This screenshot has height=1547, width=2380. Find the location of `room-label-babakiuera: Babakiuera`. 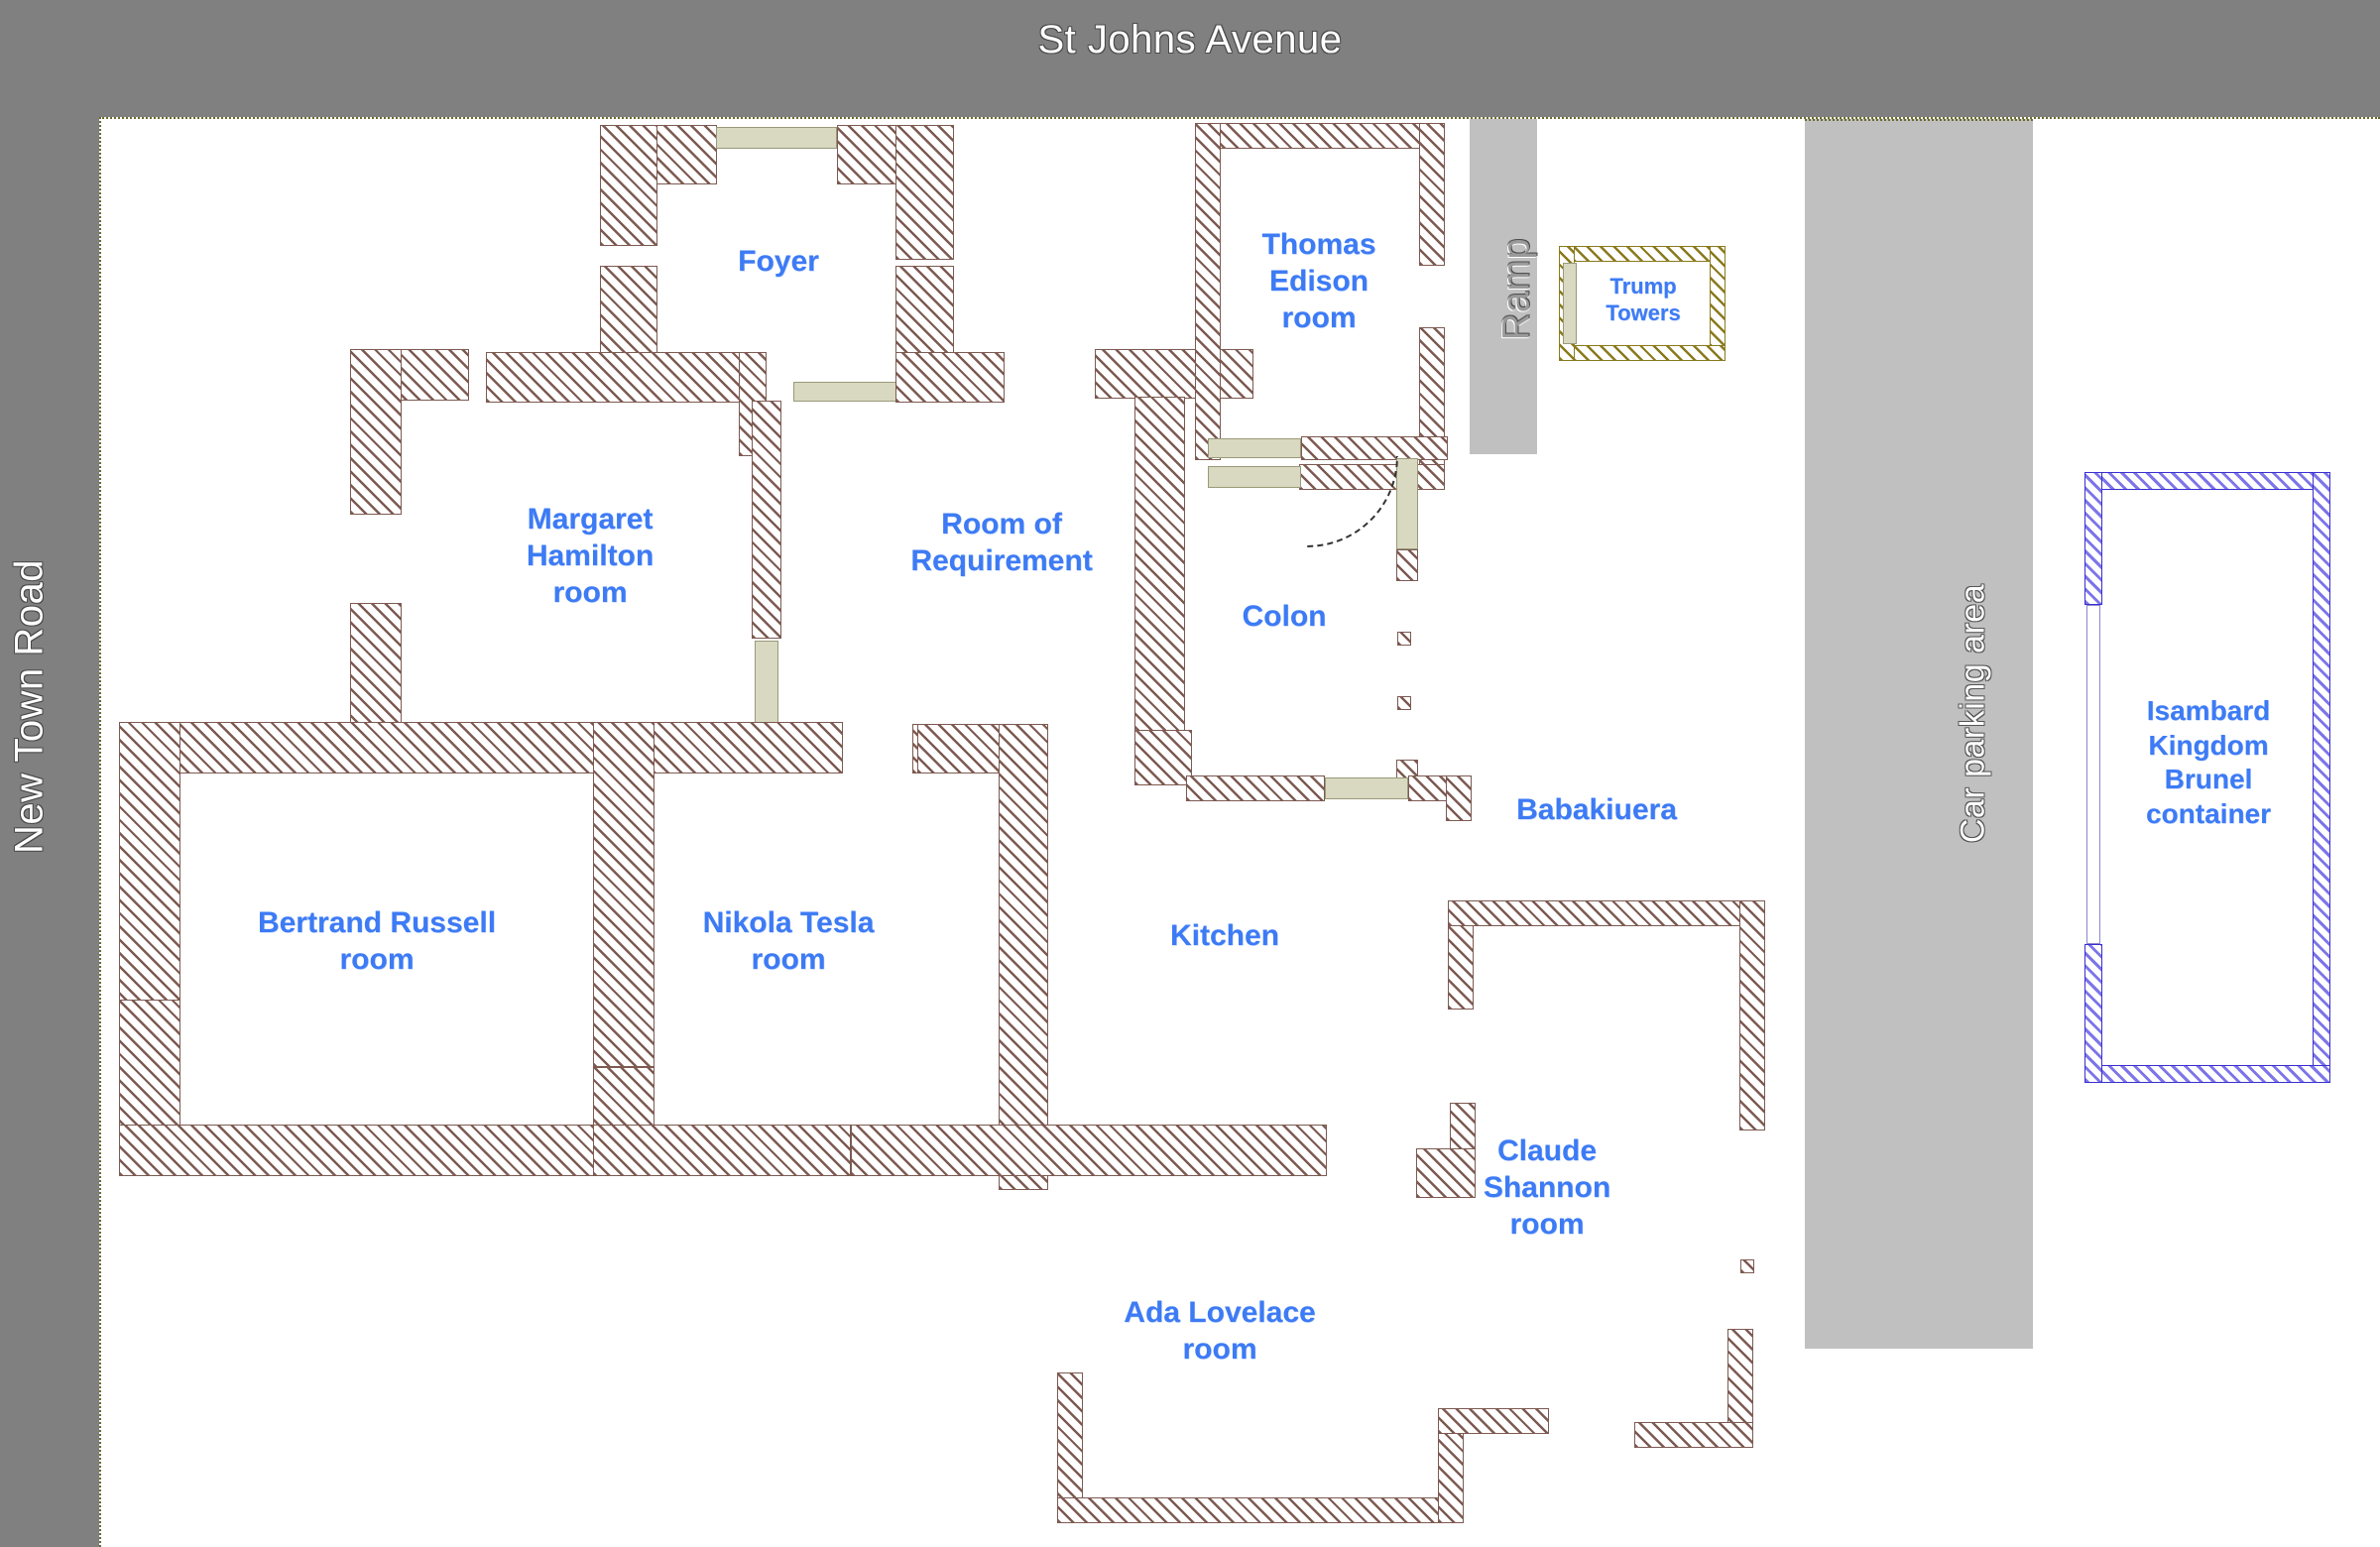

room-label-babakiuera: Babakiuera is located at coordinates (1596, 809).